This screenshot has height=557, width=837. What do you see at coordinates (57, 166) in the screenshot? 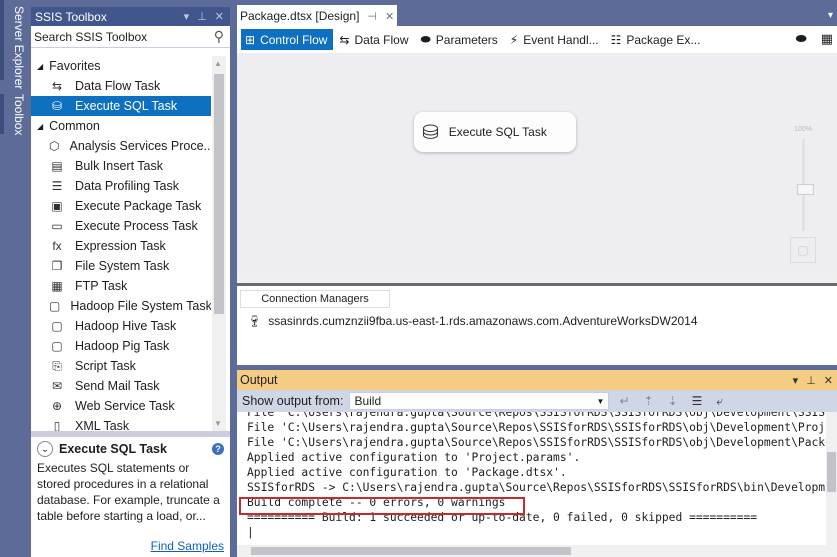
I see `bulk-insert-icon: ▤` at bounding box center [57, 166].